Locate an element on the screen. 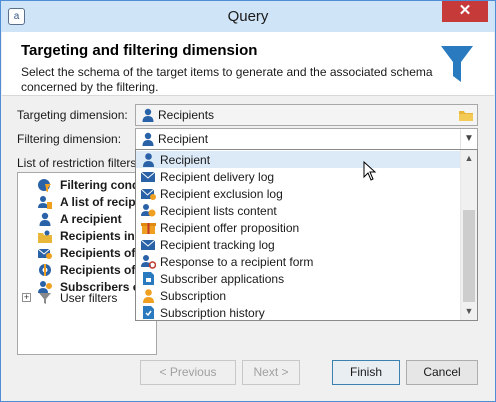  dropdown-item-delivery-log: Recipient delivery log is located at coordinates (298, 176).